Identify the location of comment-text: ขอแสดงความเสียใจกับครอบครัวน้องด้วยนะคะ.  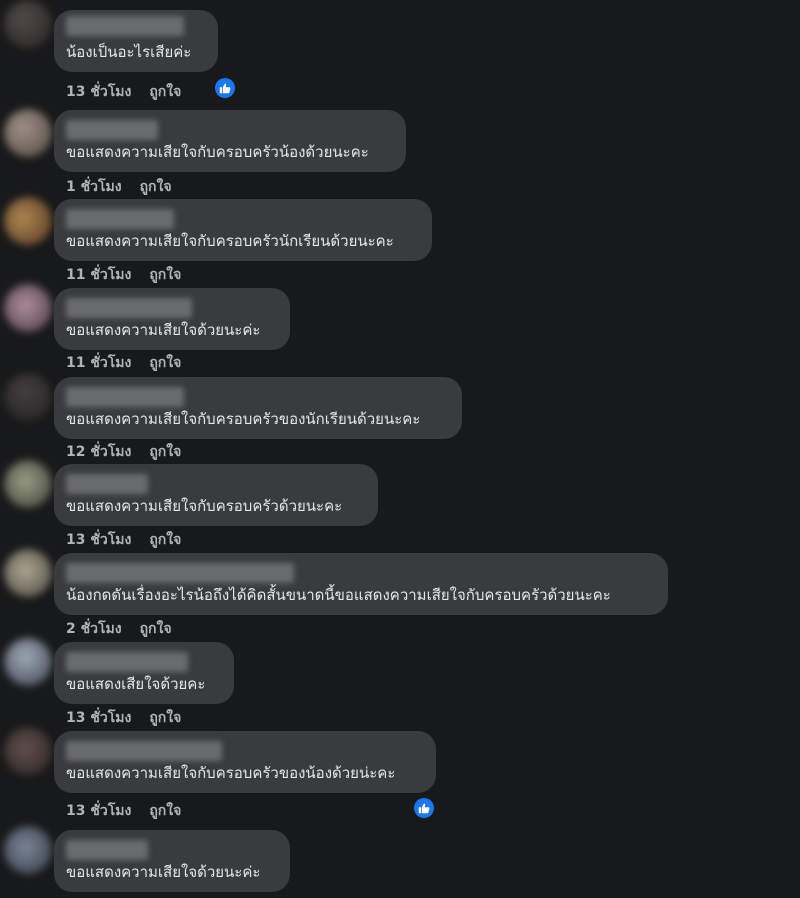
(217, 152).